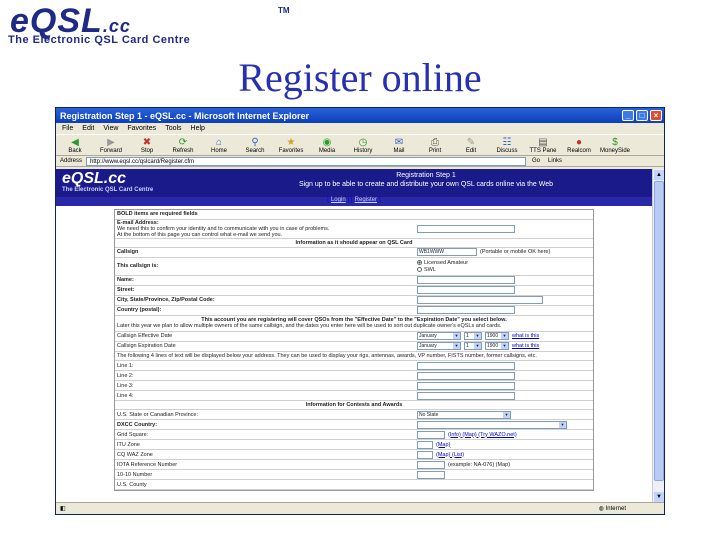  I want to click on menu-tools: Tools, so click(173, 128).